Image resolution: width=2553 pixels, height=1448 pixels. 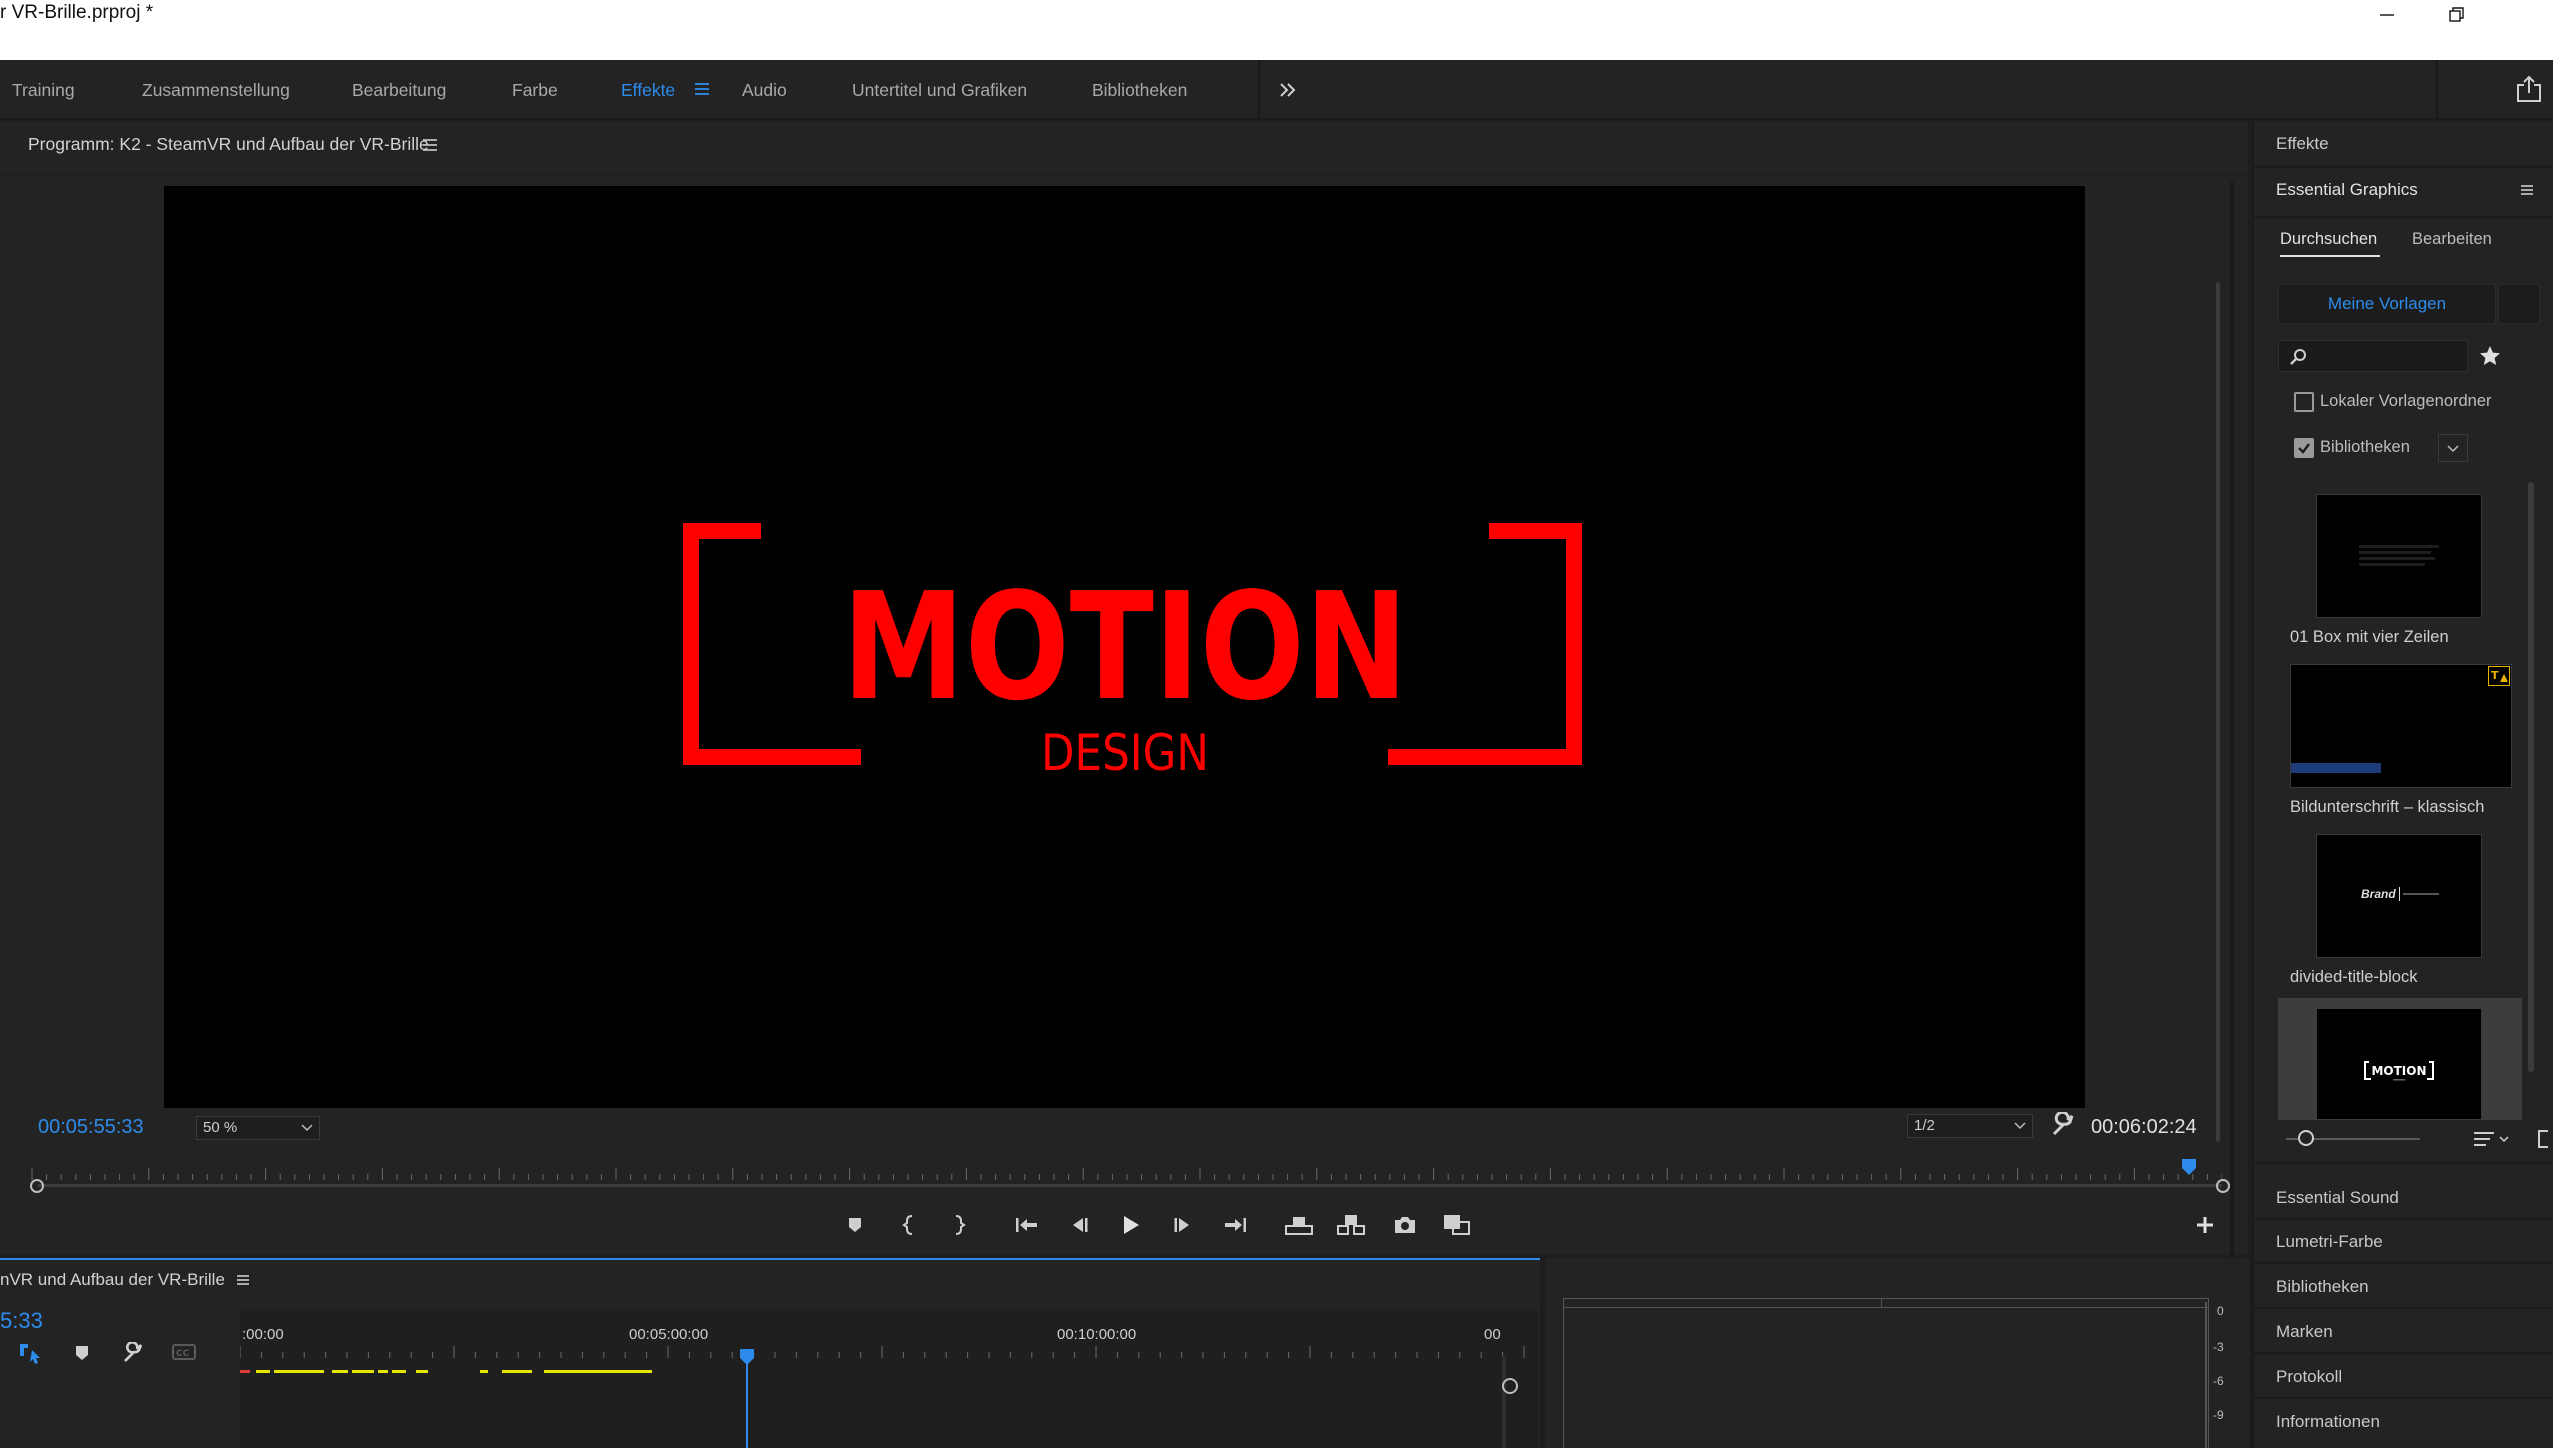 What do you see at coordinates (2452, 239) in the screenshot?
I see `tab-edit: Bearbeiten` at bounding box center [2452, 239].